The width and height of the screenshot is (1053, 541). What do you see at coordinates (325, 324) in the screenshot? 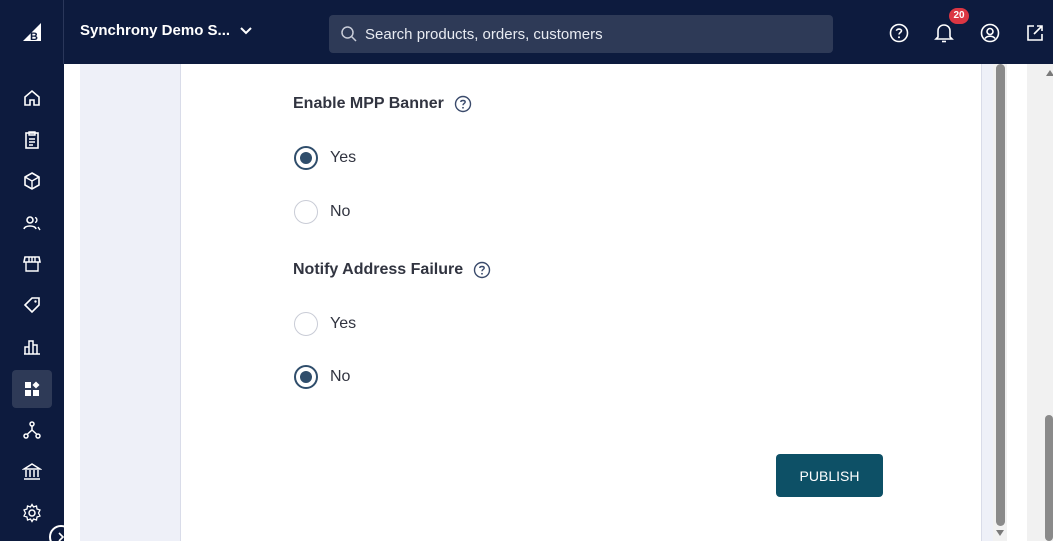
I see `notify-address-yes-option: Yes` at bounding box center [325, 324].